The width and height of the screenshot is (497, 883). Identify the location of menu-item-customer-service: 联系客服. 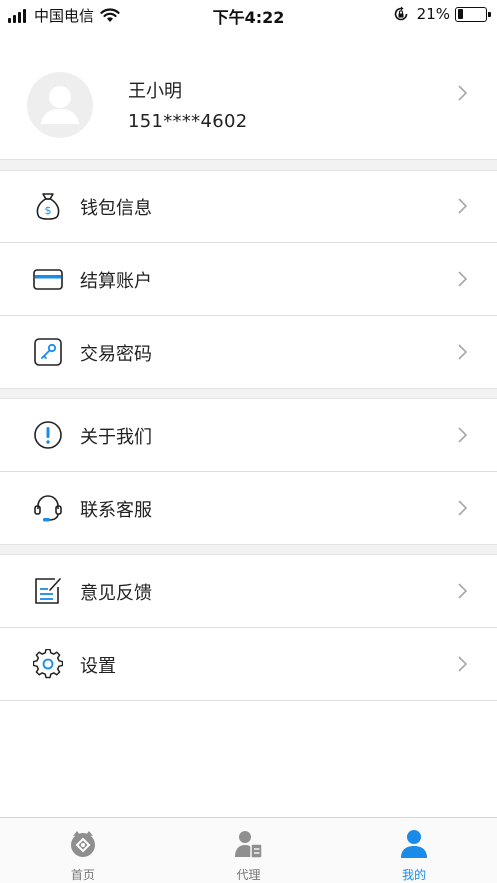
(248, 508).